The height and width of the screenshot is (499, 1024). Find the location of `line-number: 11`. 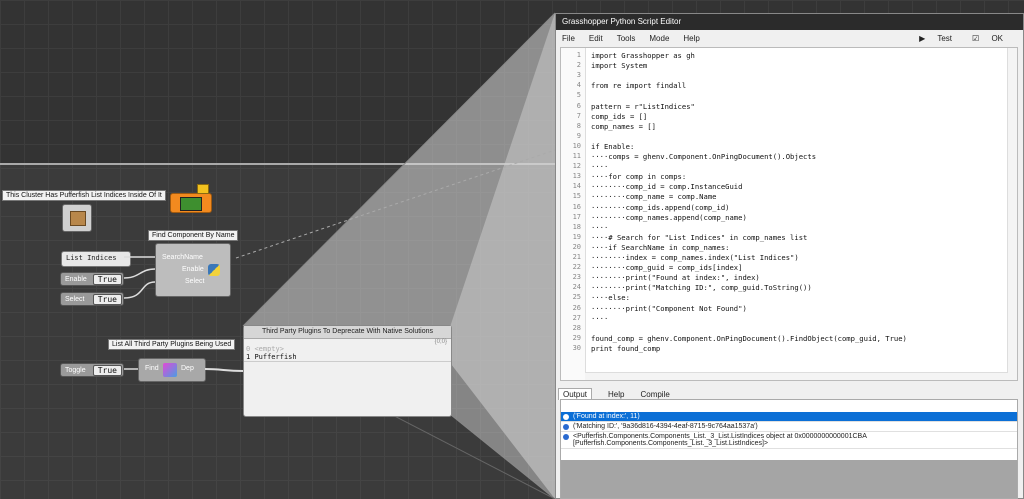

line-number: 11 is located at coordinates (576, 156).